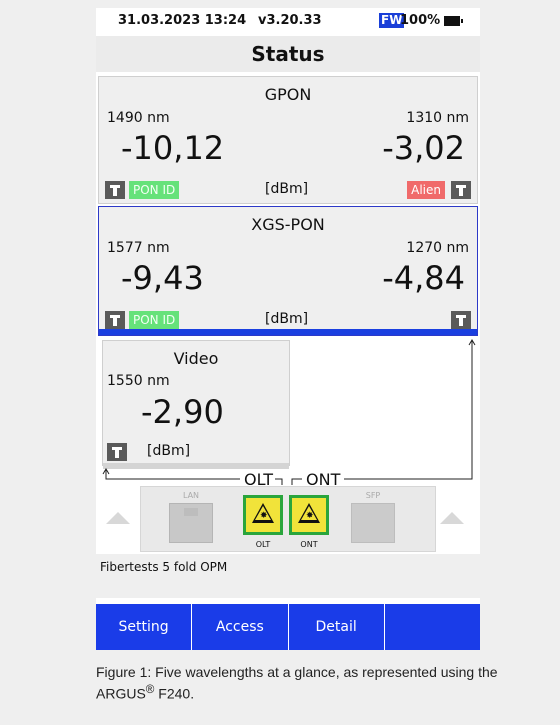 This screenshot has width=560, height=725. What do you see at coordinates (118, 518) in the screenshot?
I see `scroll-left-icon` at bounding box center [118, 518].